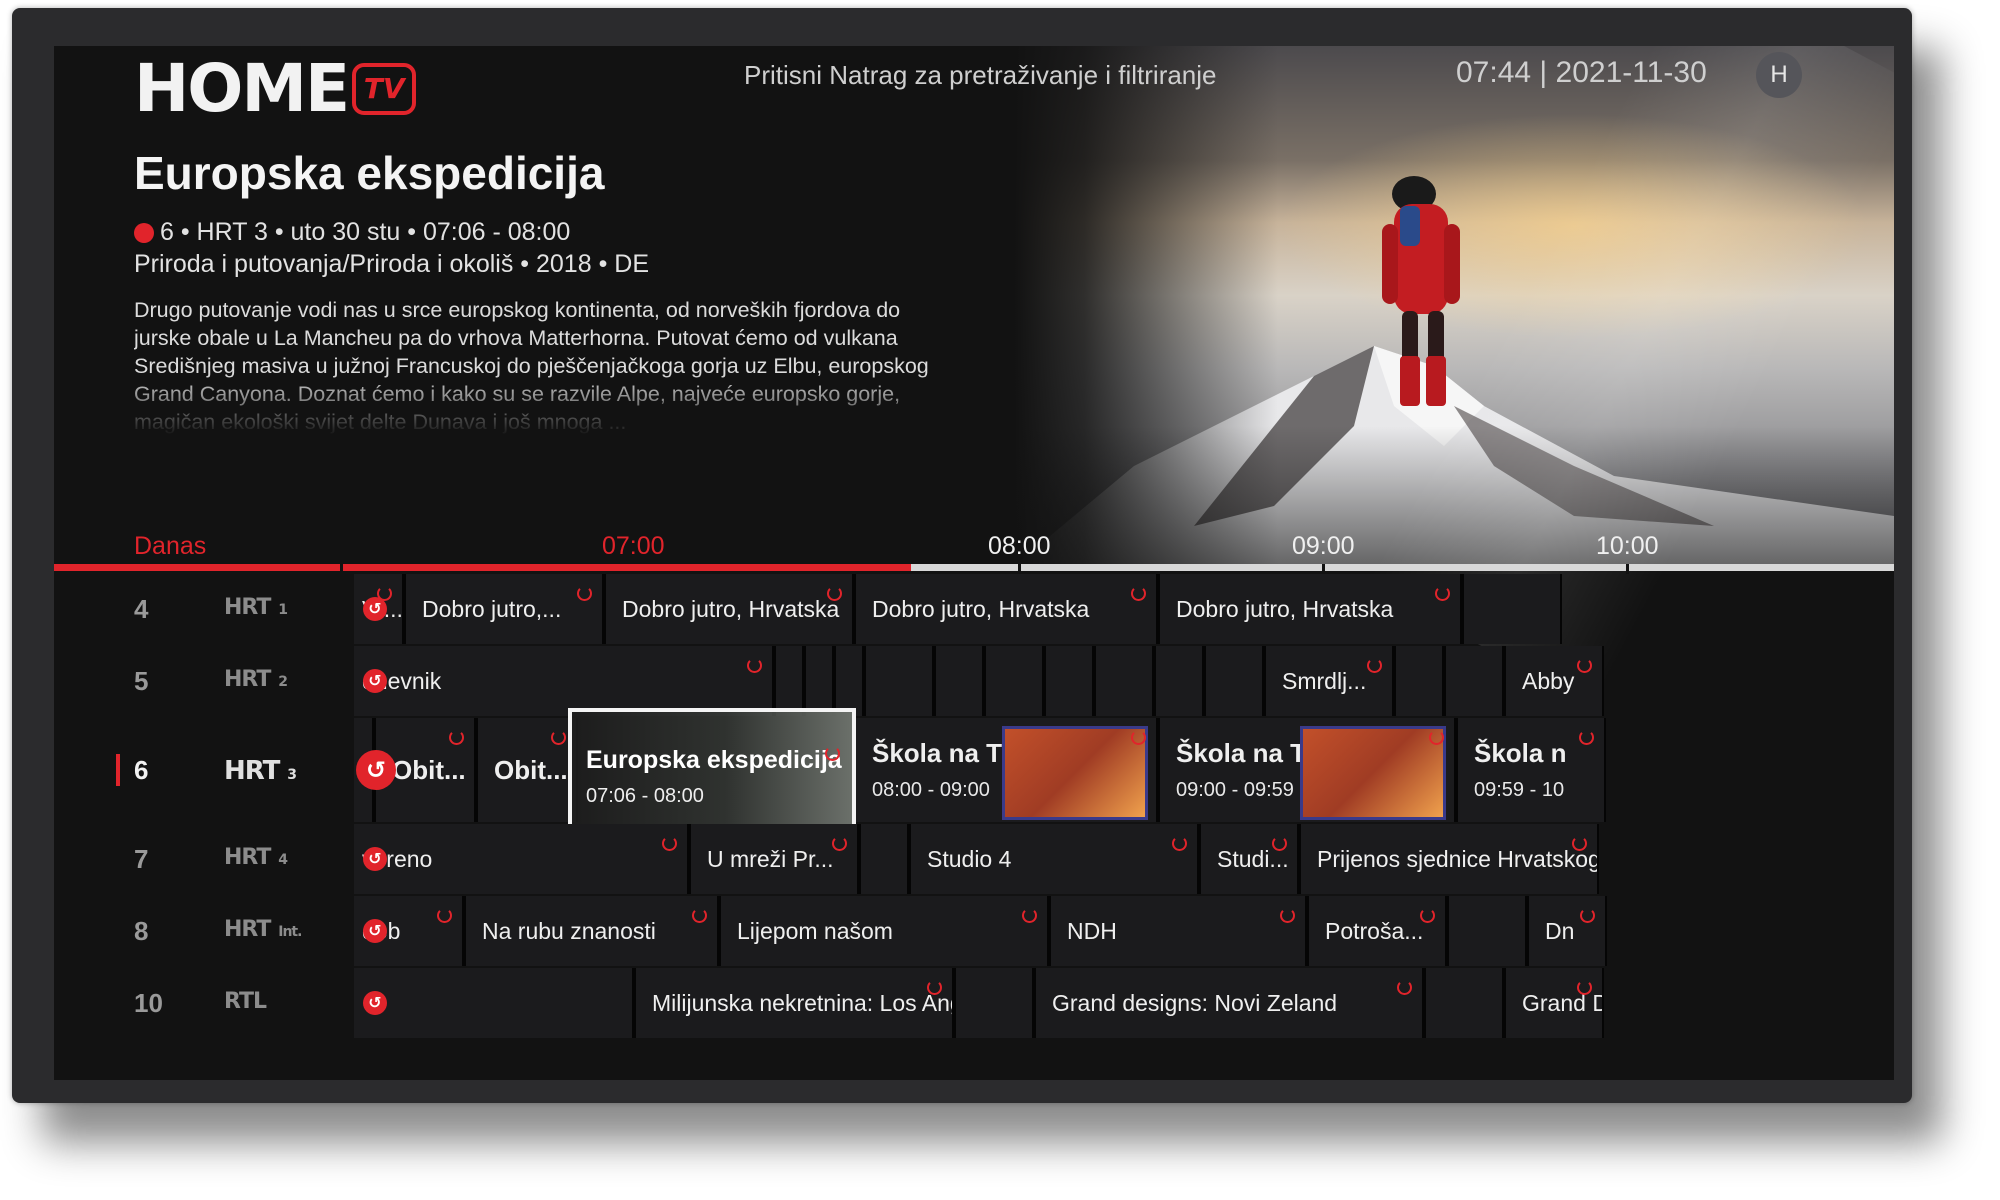 The width and height of the screenshot is (2000, 1200). What do you see at coordinates (170, 546) in the screenshot?
I see `timeline-today-label: Danas` at bounding box center [170, 546].